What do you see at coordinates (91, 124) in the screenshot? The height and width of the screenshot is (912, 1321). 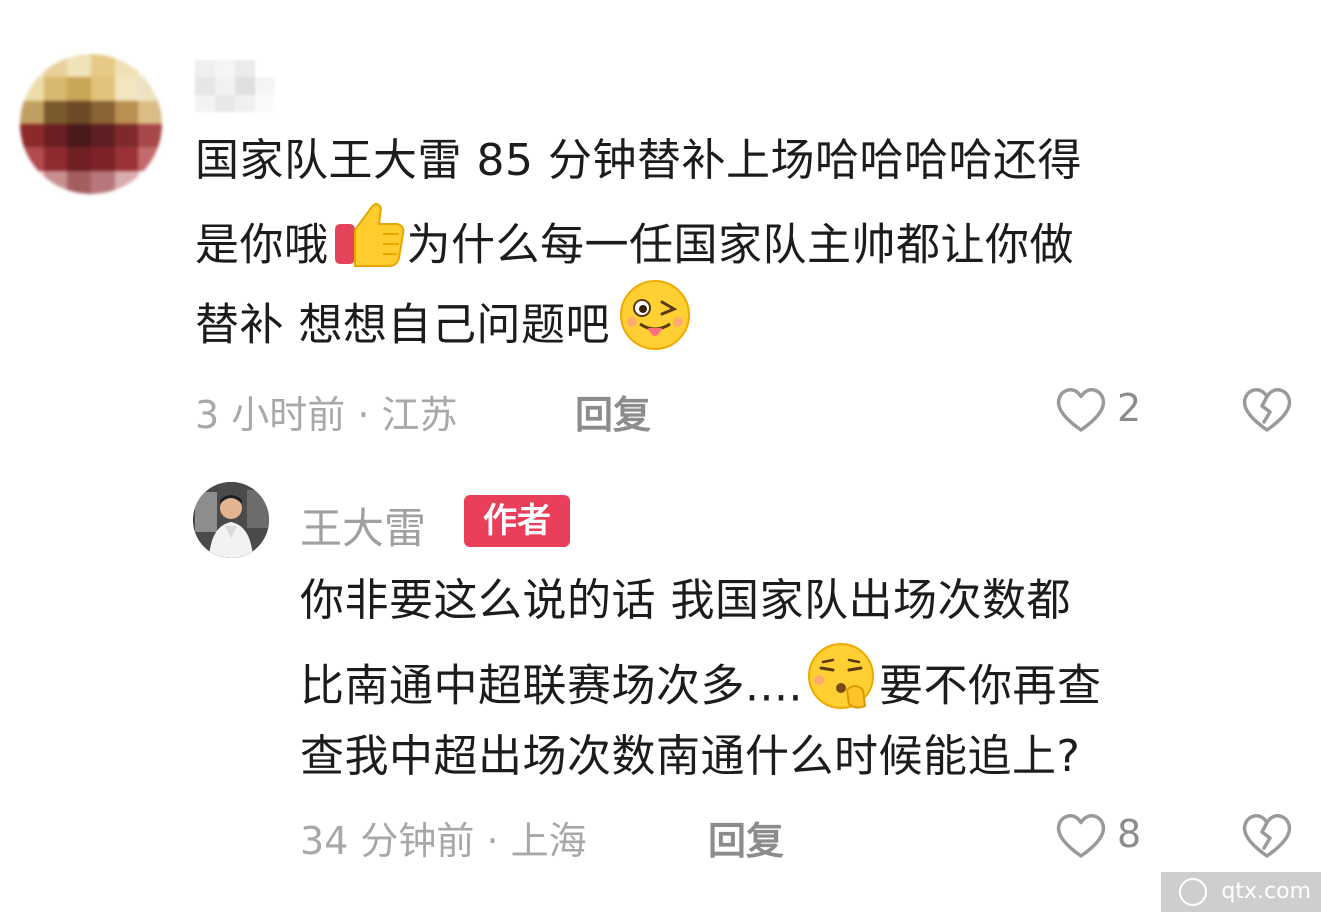 I see `commenter-avatar` at bounding box center [91, 124].